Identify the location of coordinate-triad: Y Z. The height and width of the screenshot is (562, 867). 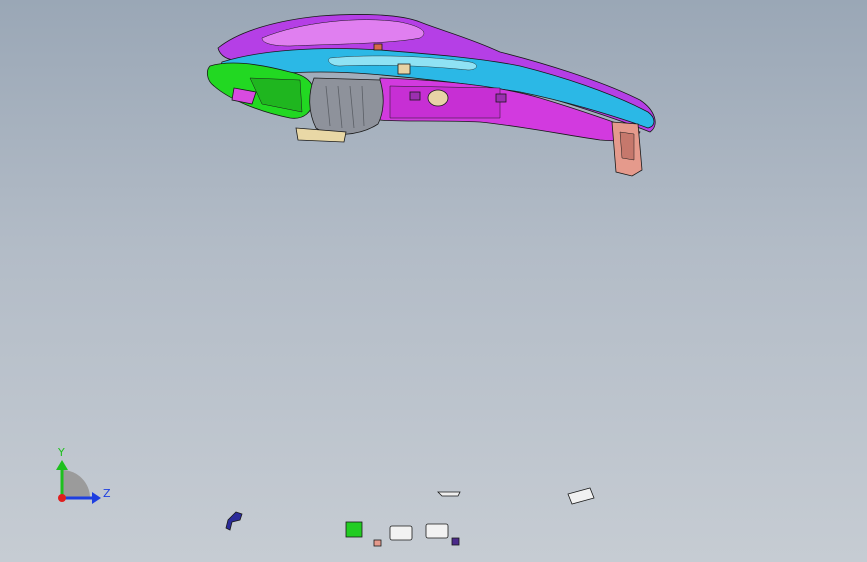
(83, 475).